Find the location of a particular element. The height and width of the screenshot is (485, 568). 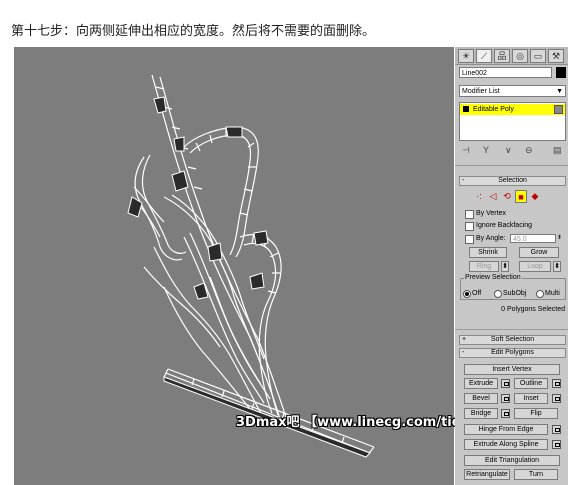

by-vertex-checkbox: By Vertex is located at coordinates (515, 214).